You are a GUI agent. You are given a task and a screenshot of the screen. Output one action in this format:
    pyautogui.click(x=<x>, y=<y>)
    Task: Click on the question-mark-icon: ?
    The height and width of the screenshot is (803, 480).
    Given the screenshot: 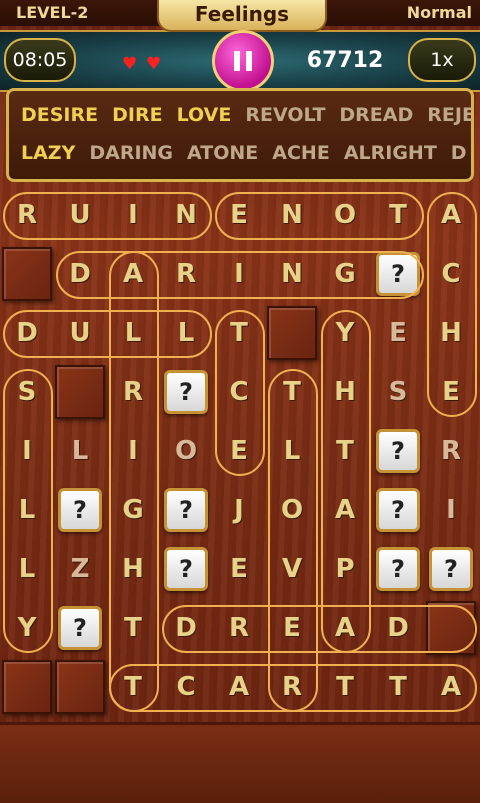 What is the action you would take?
    pyautogui.click(x=398, y=569)
    